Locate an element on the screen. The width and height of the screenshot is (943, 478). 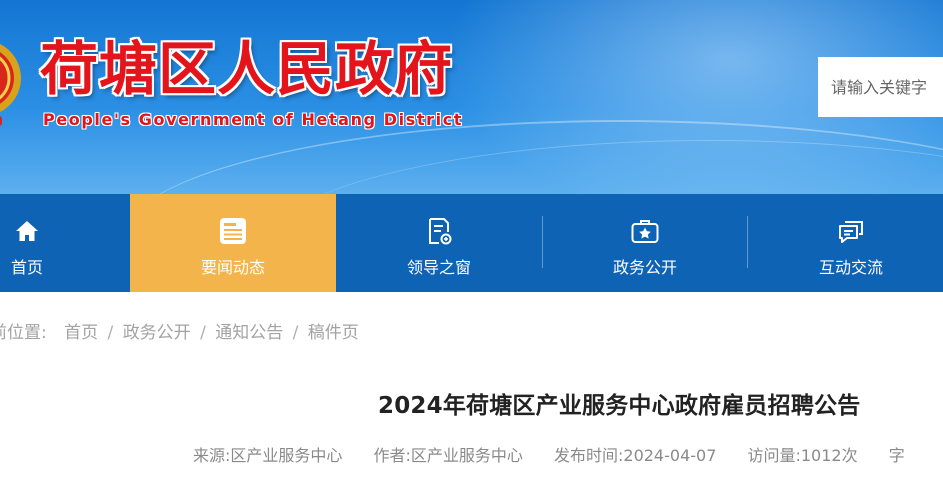
newspaper-icon is located at coordinates (233, 231).